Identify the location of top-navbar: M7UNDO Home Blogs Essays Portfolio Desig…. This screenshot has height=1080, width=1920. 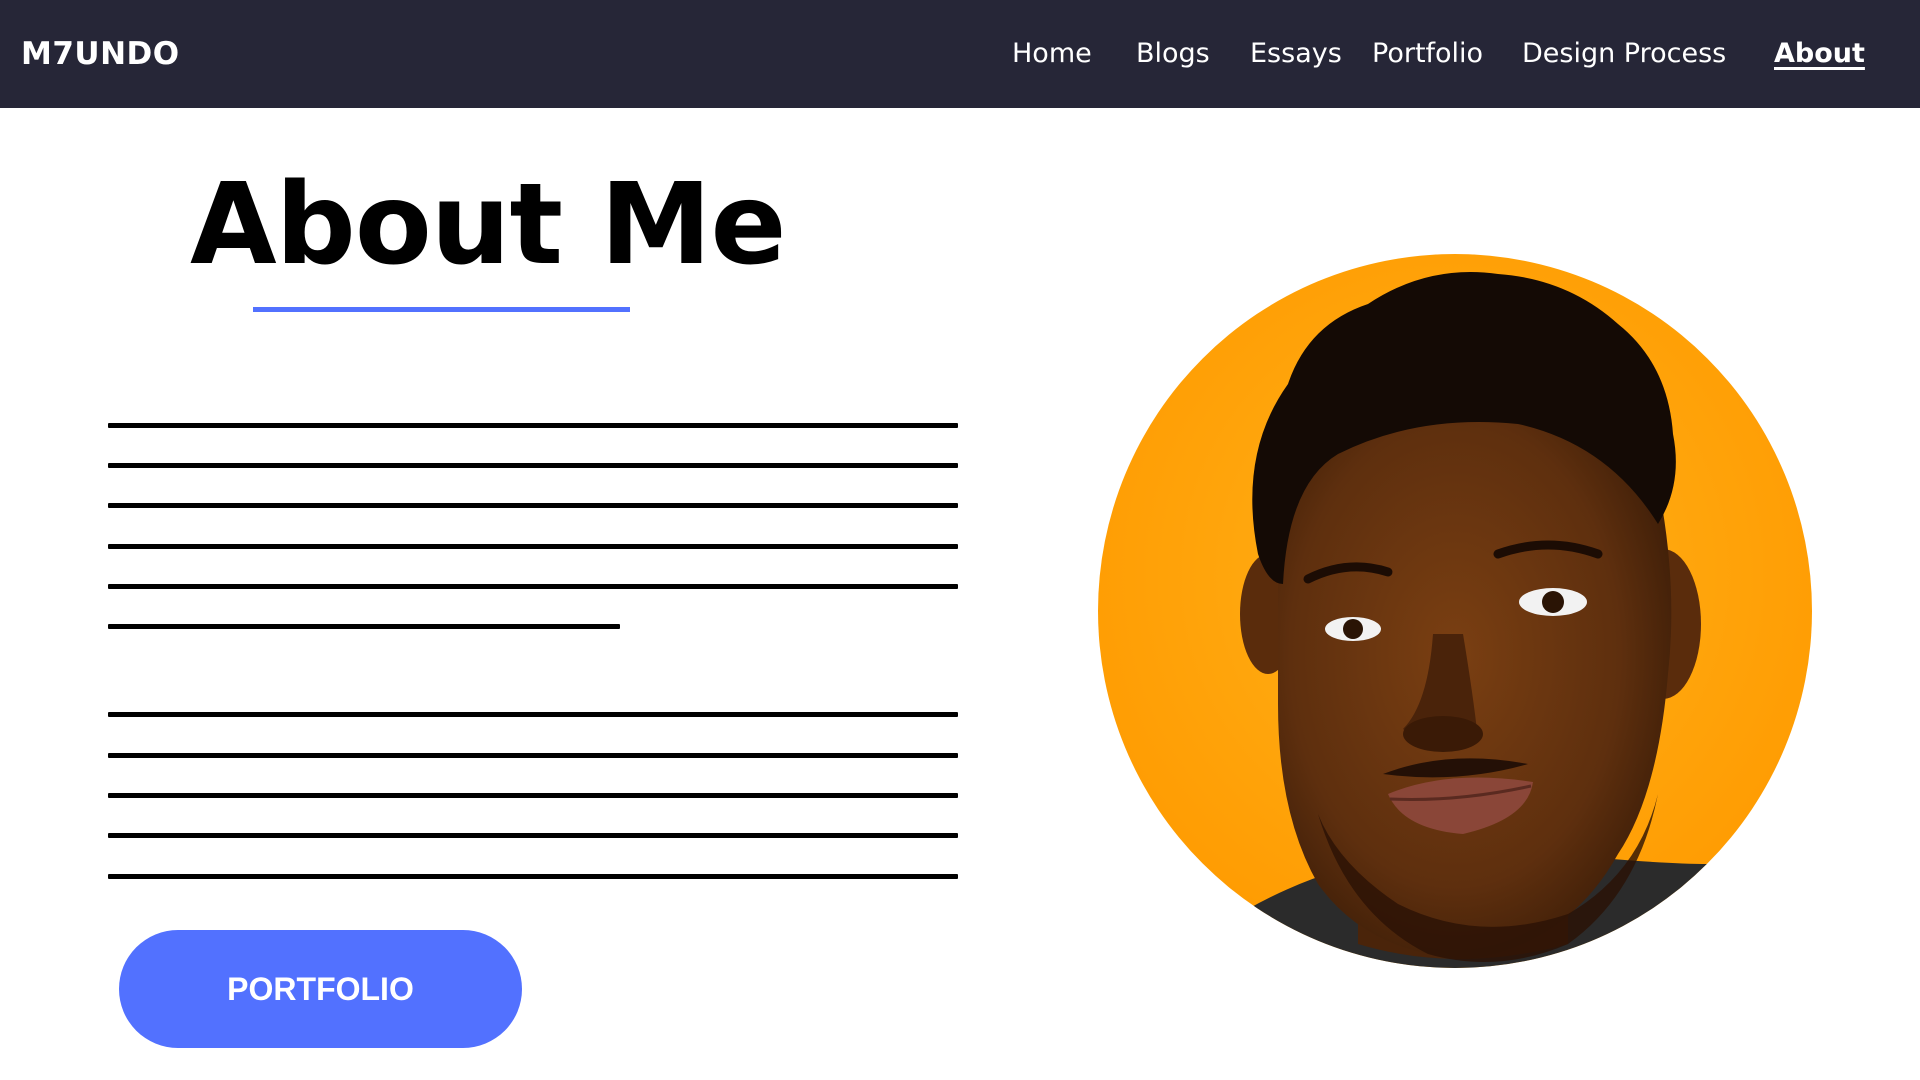
(960, 54).